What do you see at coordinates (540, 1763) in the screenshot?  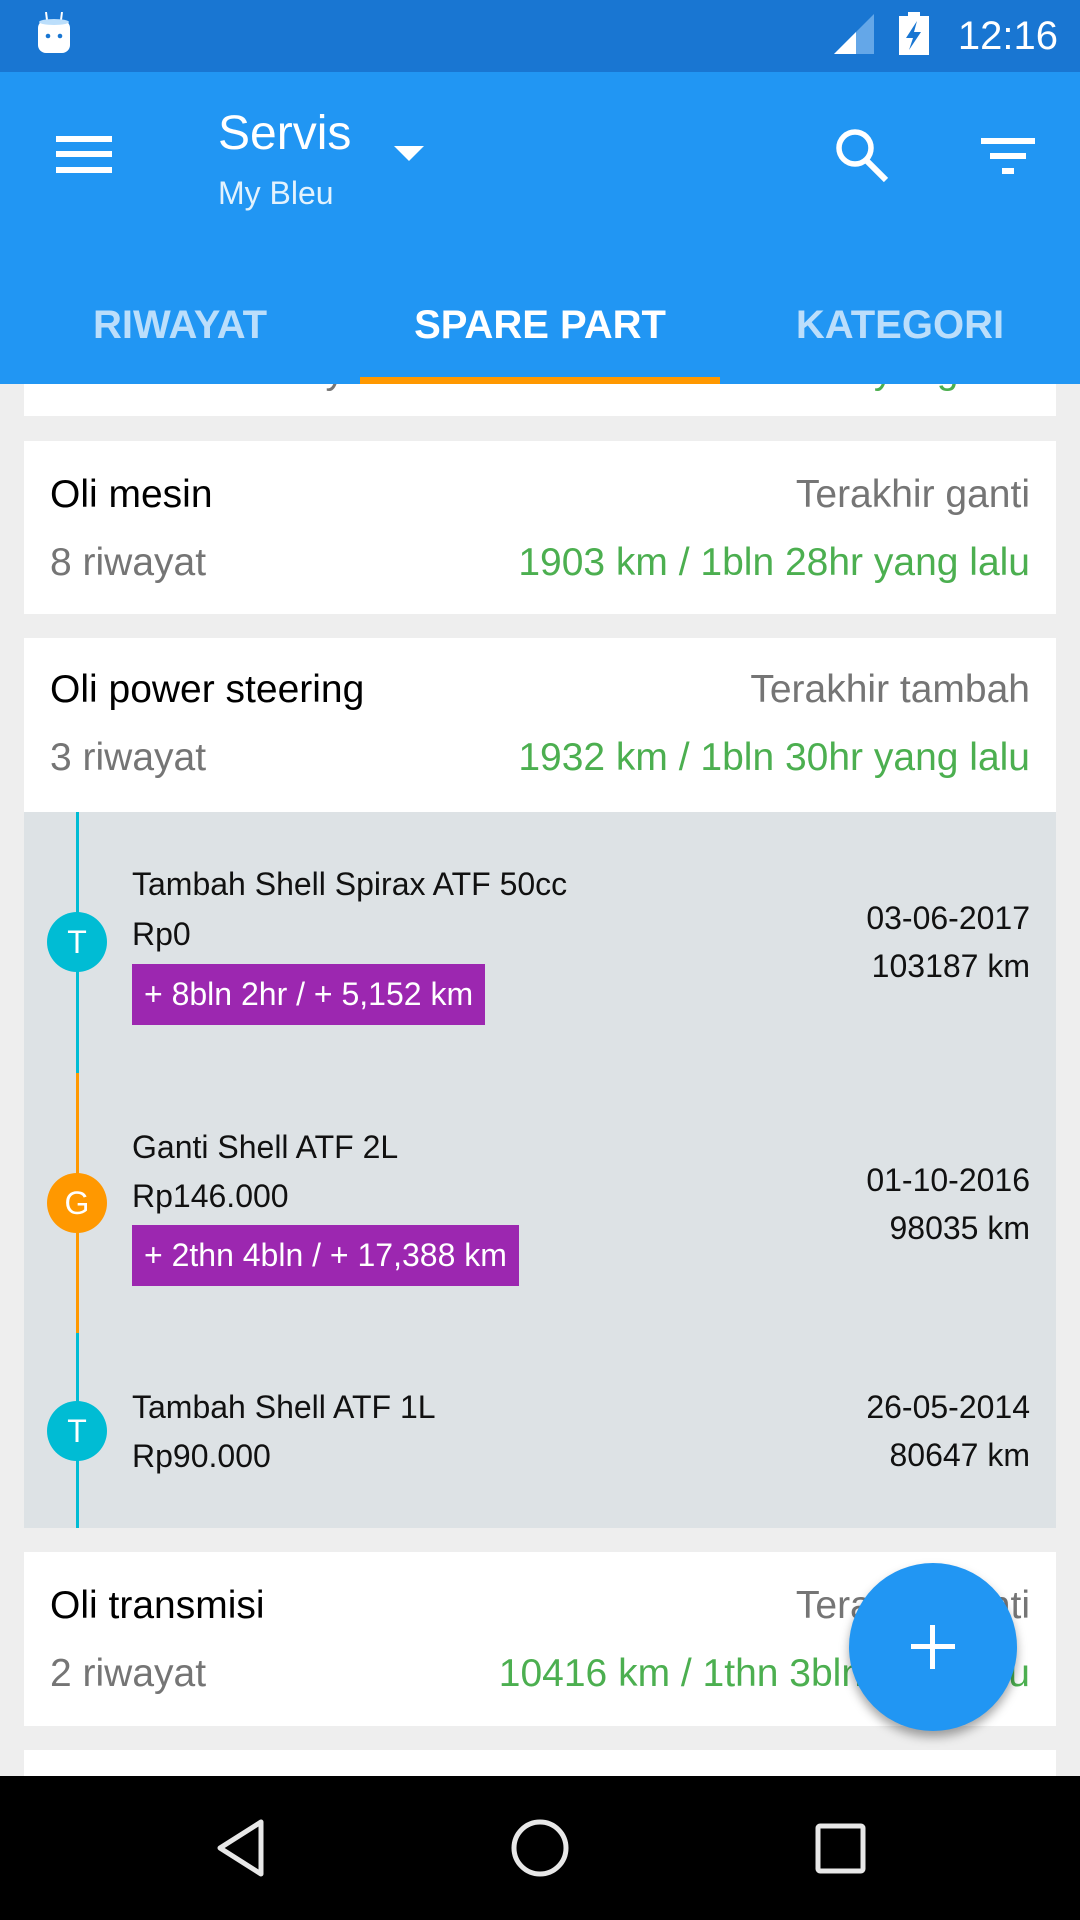 I see `part-card-partial-bottom` at bounding box center [540, 1763].